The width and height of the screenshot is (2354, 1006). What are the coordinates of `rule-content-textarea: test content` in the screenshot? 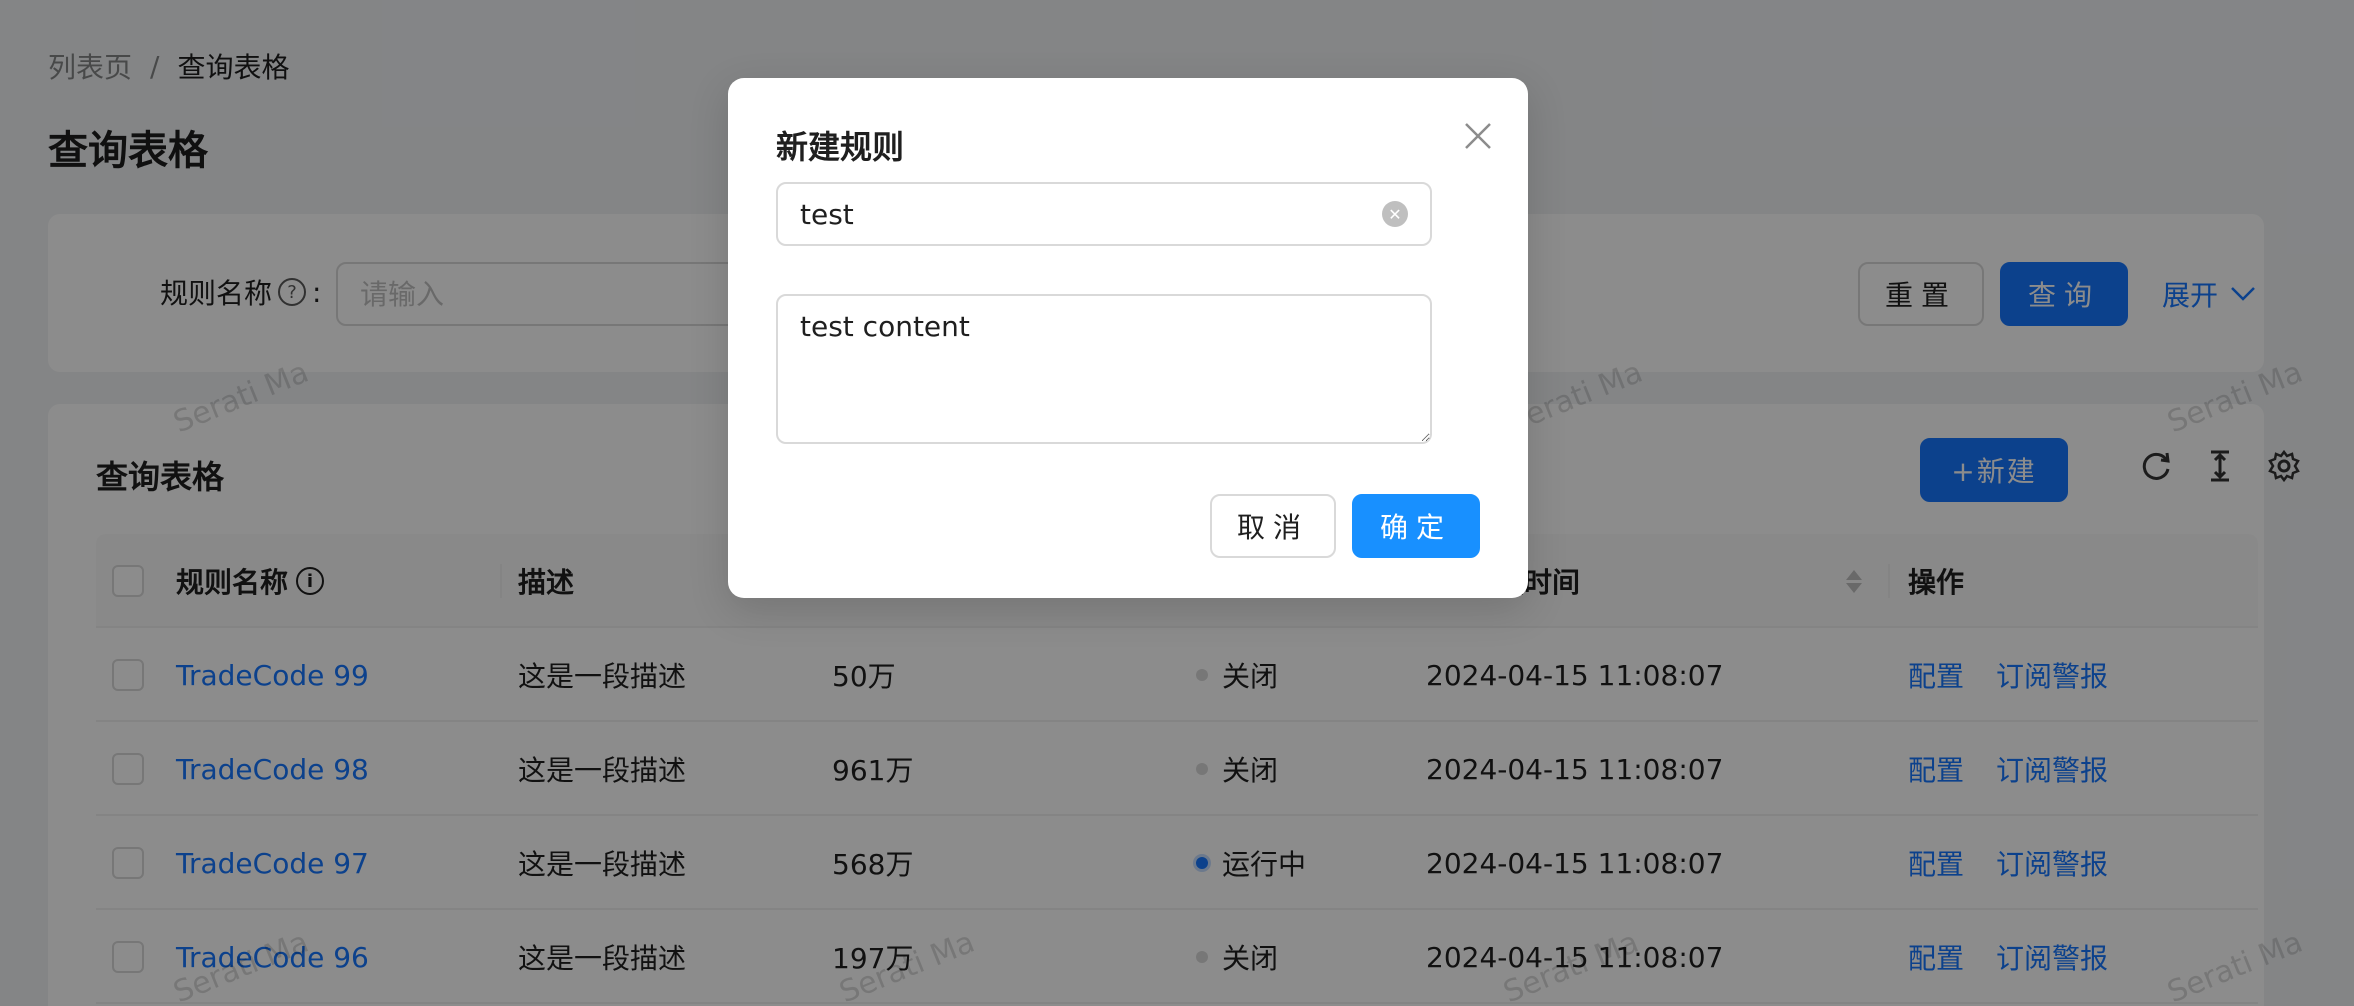 It's located at (1104, 369).